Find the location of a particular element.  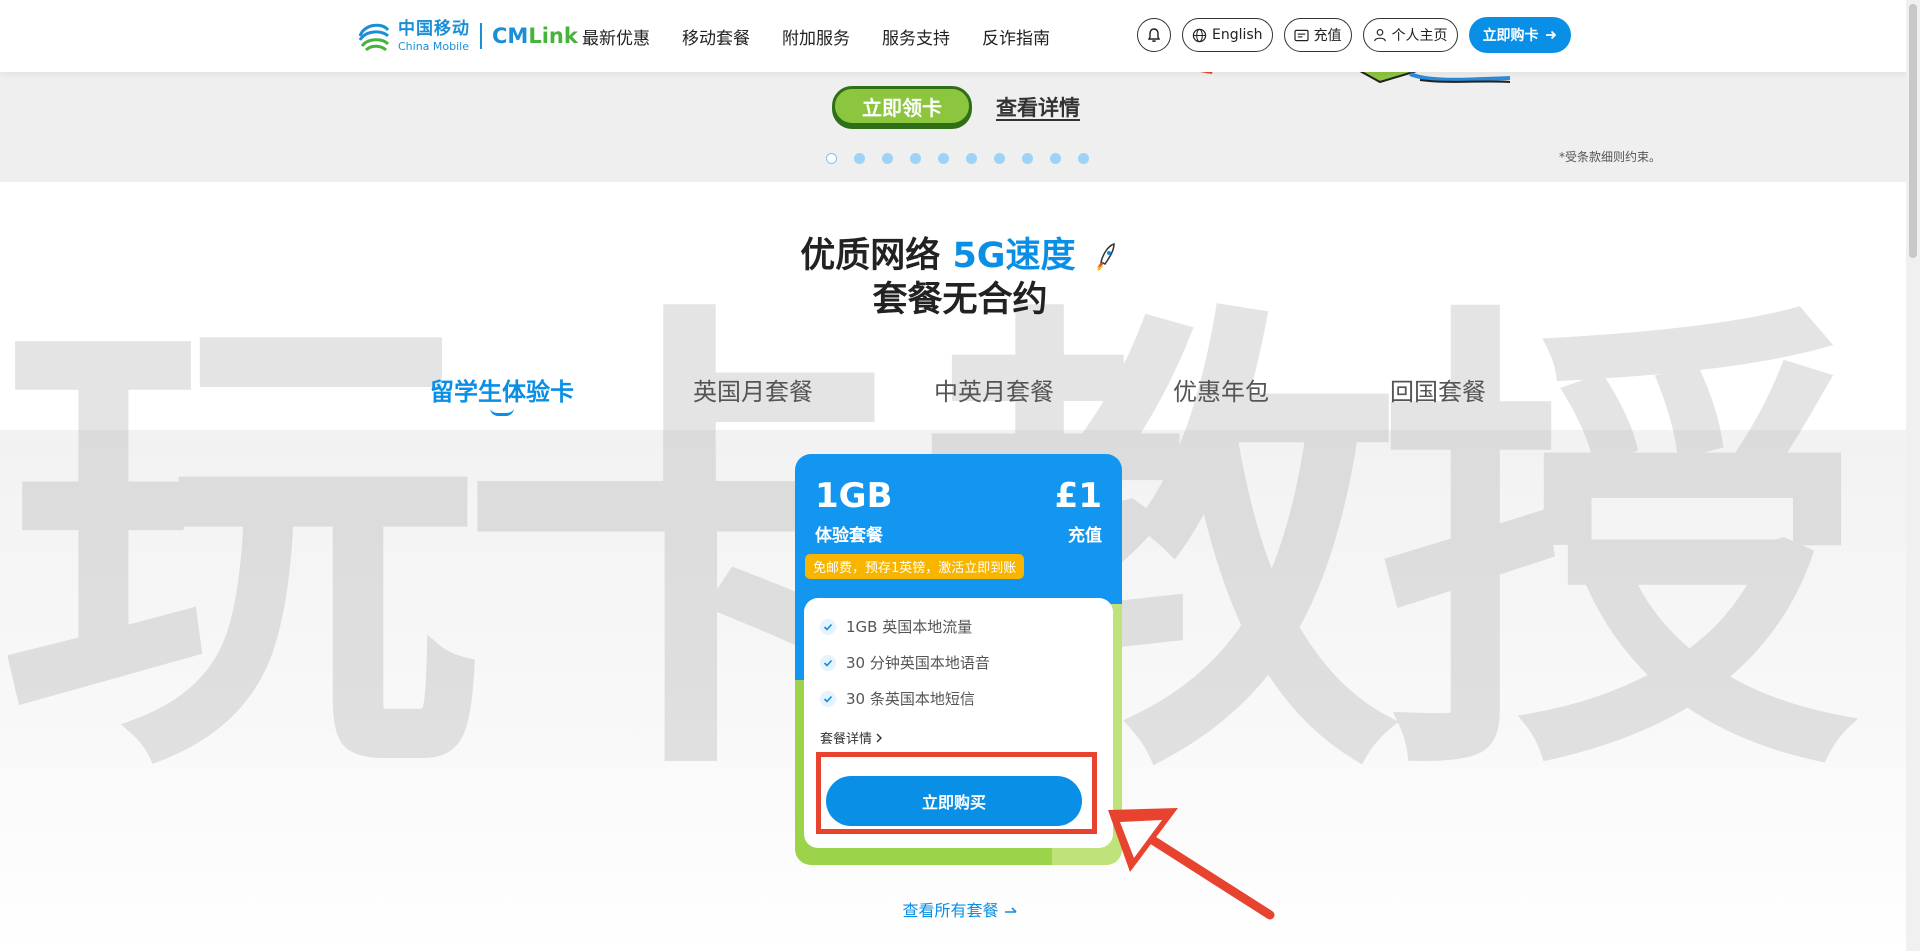

feature-item: 1GB 英国本地流量 is located at coordinates (896, 626).